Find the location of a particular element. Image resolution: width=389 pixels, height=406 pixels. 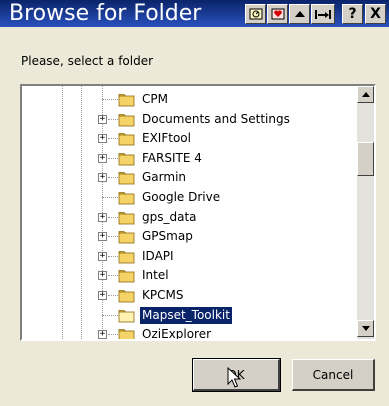

favorite-icon is located at coordinates (277, 14).